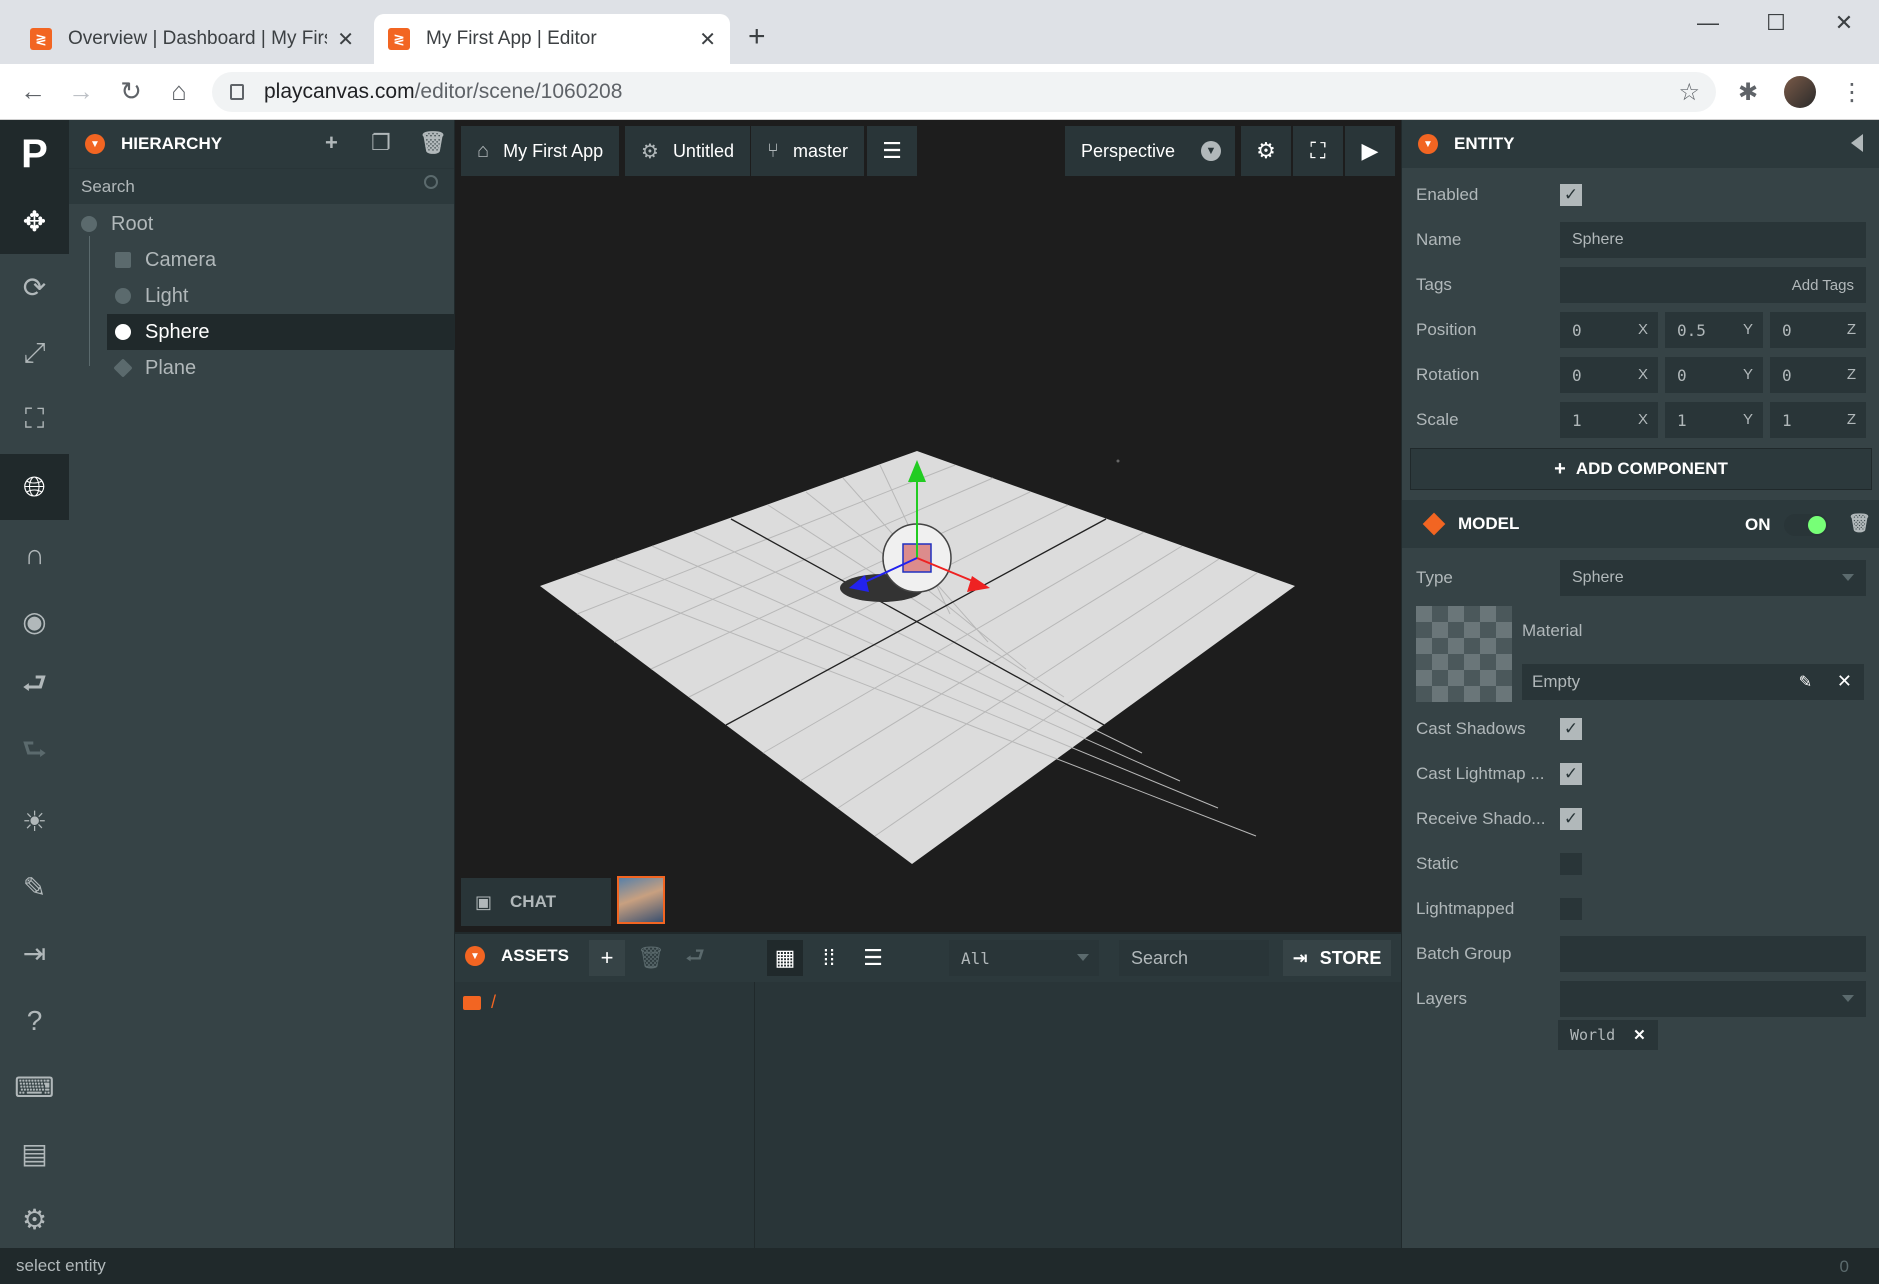  I want to click on viewport-settings-icon: ⚙, so click(1266, 151).